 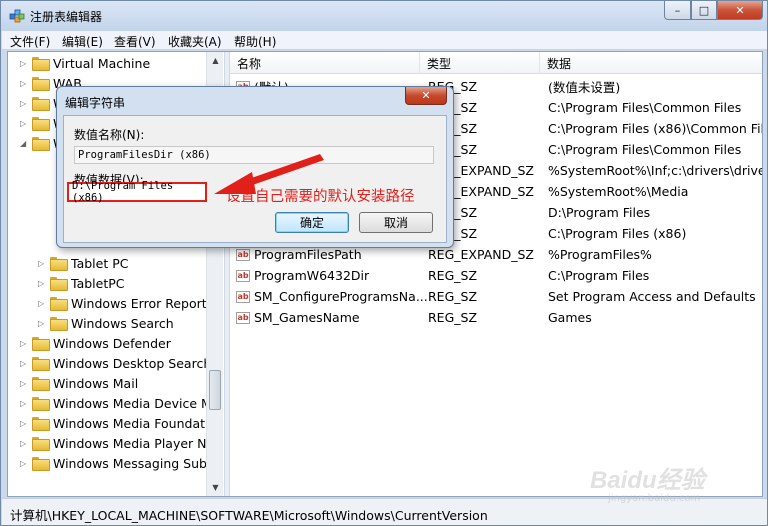 What do you see at coordinates (66, 17) in the screenshot?
I see `window-title: 注册表编辑器` at bounding box center [66, 17].